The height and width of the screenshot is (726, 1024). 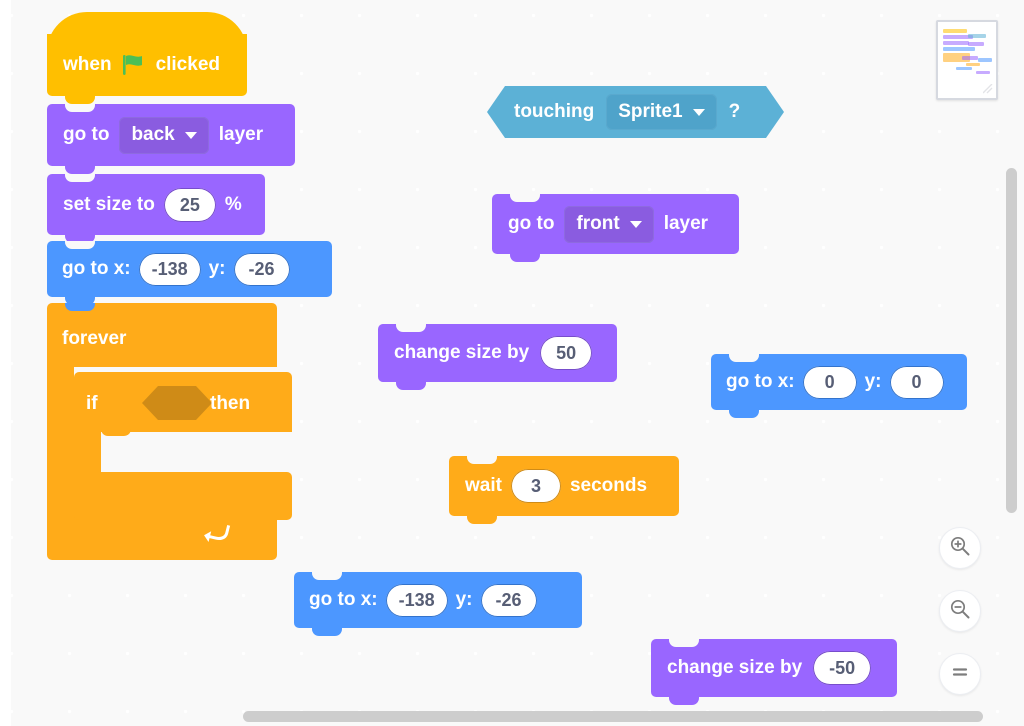 What do you see at coordinates (842, 668) in the screenshot?
I see `change-size-value-input: -50` at bounding box center [842, 668].